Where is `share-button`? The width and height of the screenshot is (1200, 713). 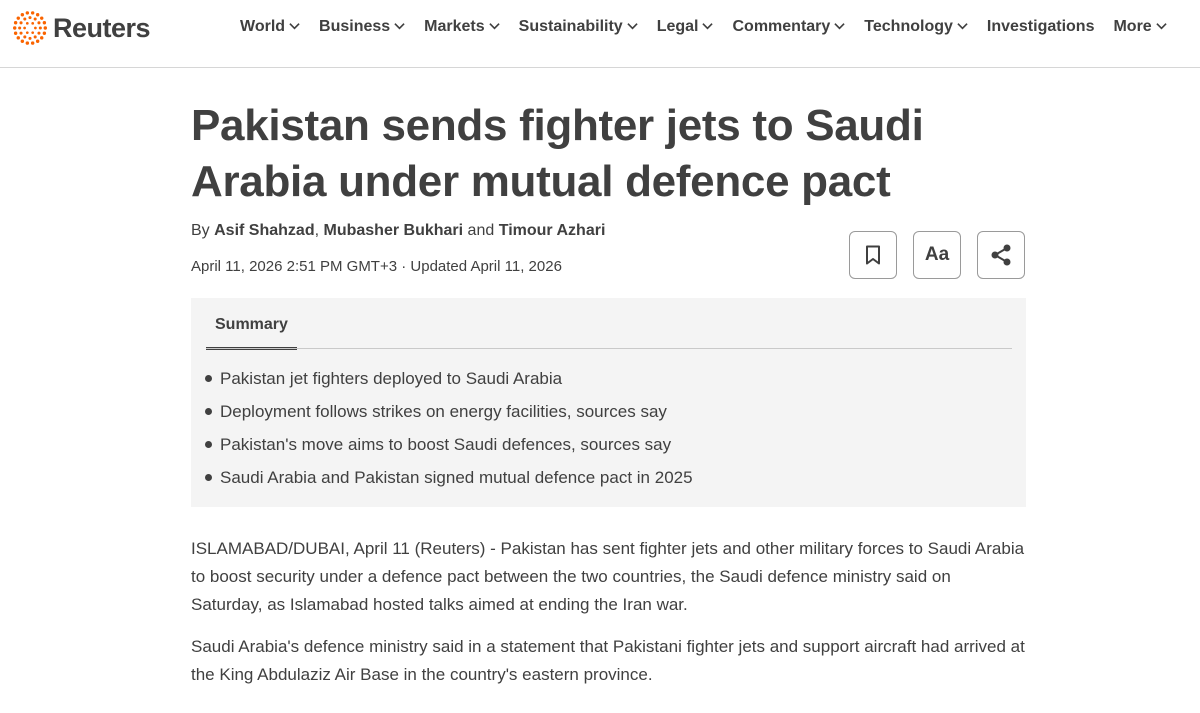
share-button is located at coordinates (1001, 255).